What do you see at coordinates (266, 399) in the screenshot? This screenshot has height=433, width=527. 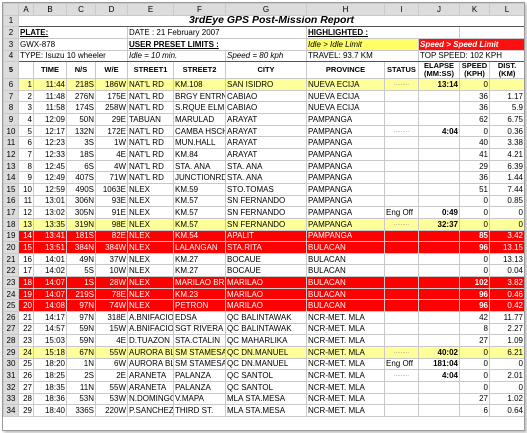 I see `city-cell: MLA STA.MESA` at bounding box center [266, 399].